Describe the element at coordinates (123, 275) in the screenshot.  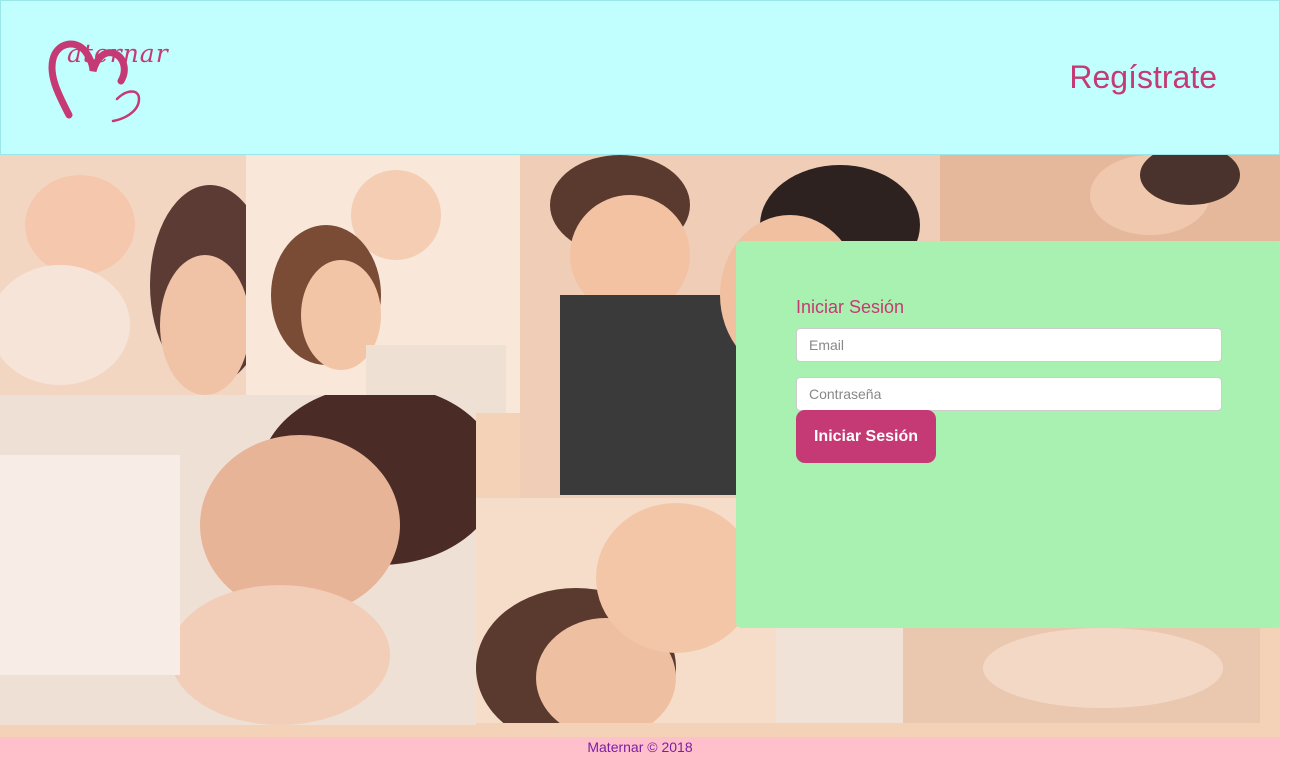
I see `photo-sleeping-baby` at that location.